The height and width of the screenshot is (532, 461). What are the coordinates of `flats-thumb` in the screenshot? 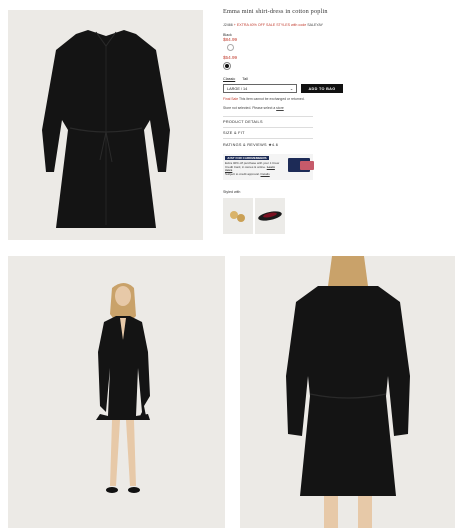 It's located at (270, 216).